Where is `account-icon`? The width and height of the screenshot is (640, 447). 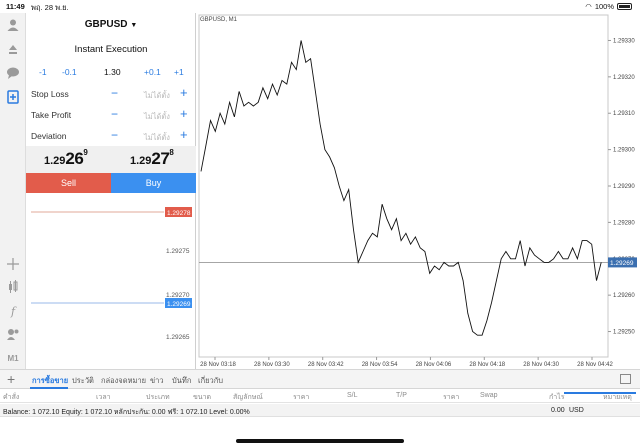
account-icon is located at coordinates (13, 25).